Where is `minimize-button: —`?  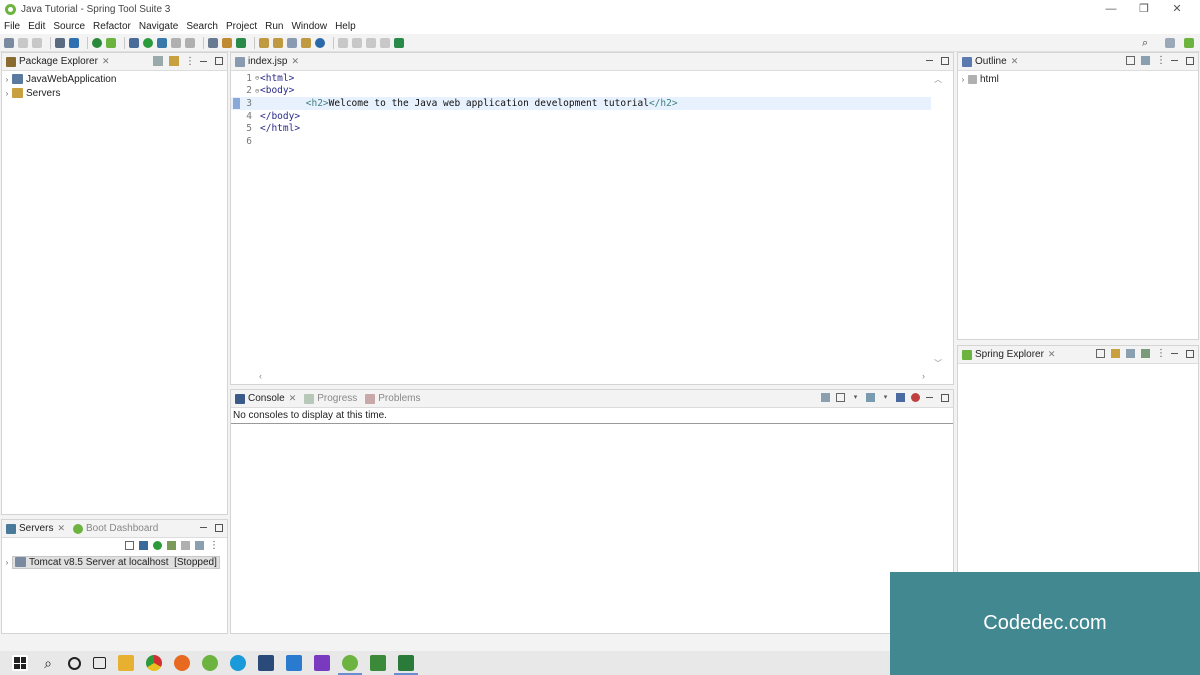 minimize-button: — is located at coordinates (1111, 9).